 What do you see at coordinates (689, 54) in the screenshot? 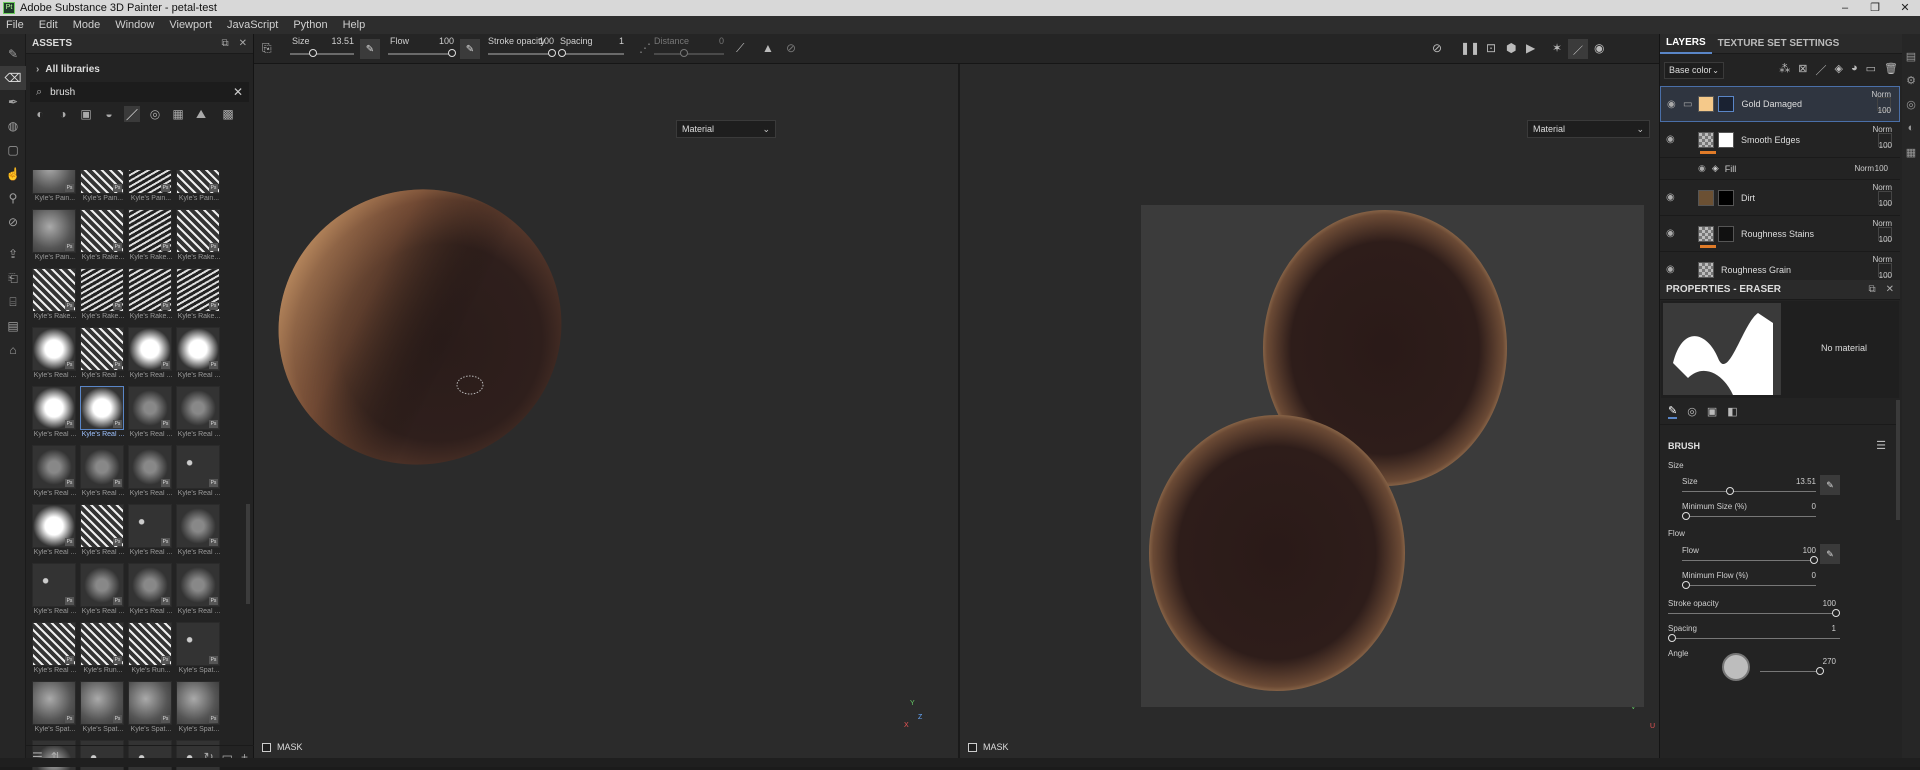
I see `distance-slider` at bounding box center [689, 54].